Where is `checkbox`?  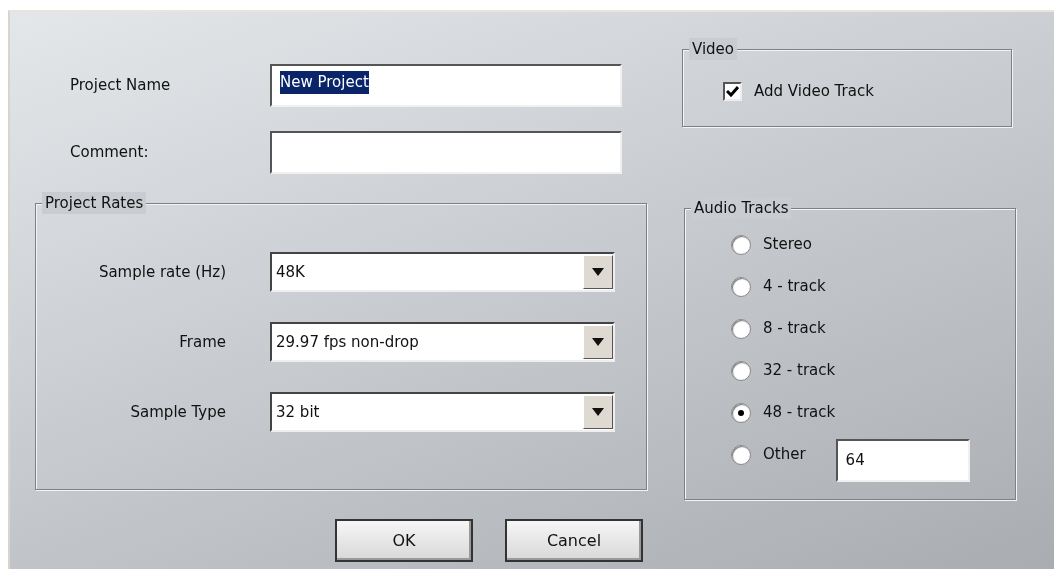 checkbox is located at coordinates (732, 91).